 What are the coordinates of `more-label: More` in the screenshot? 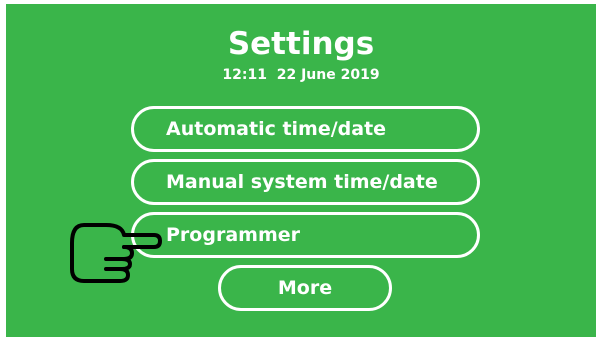 It's located at (305, 288).